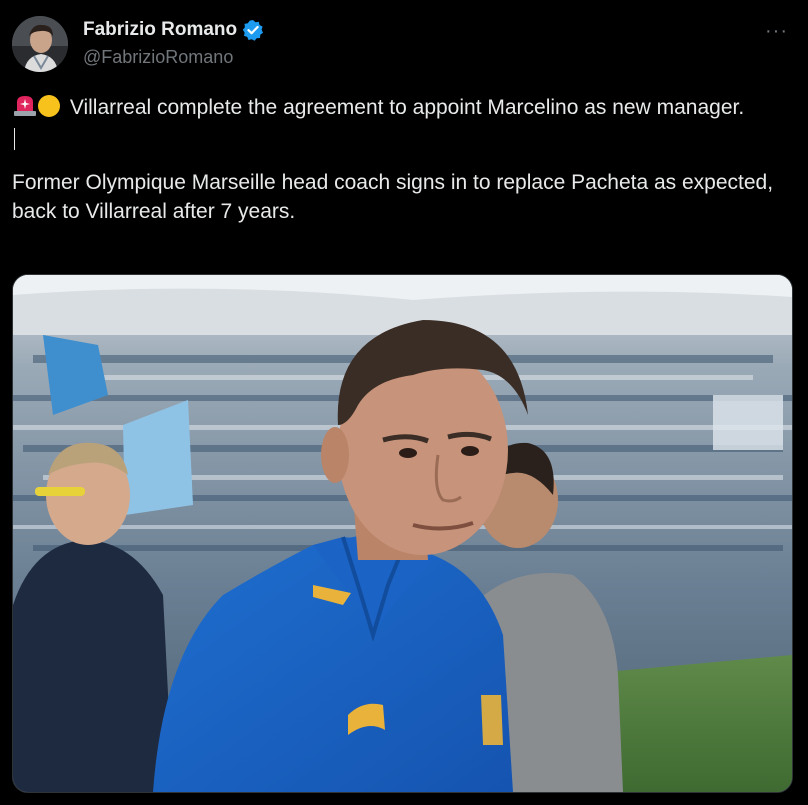  What do you see at coordinates (49, 106) in the screenshot?
I see `yellow-circle-icon` at bounding box center [49, 106].